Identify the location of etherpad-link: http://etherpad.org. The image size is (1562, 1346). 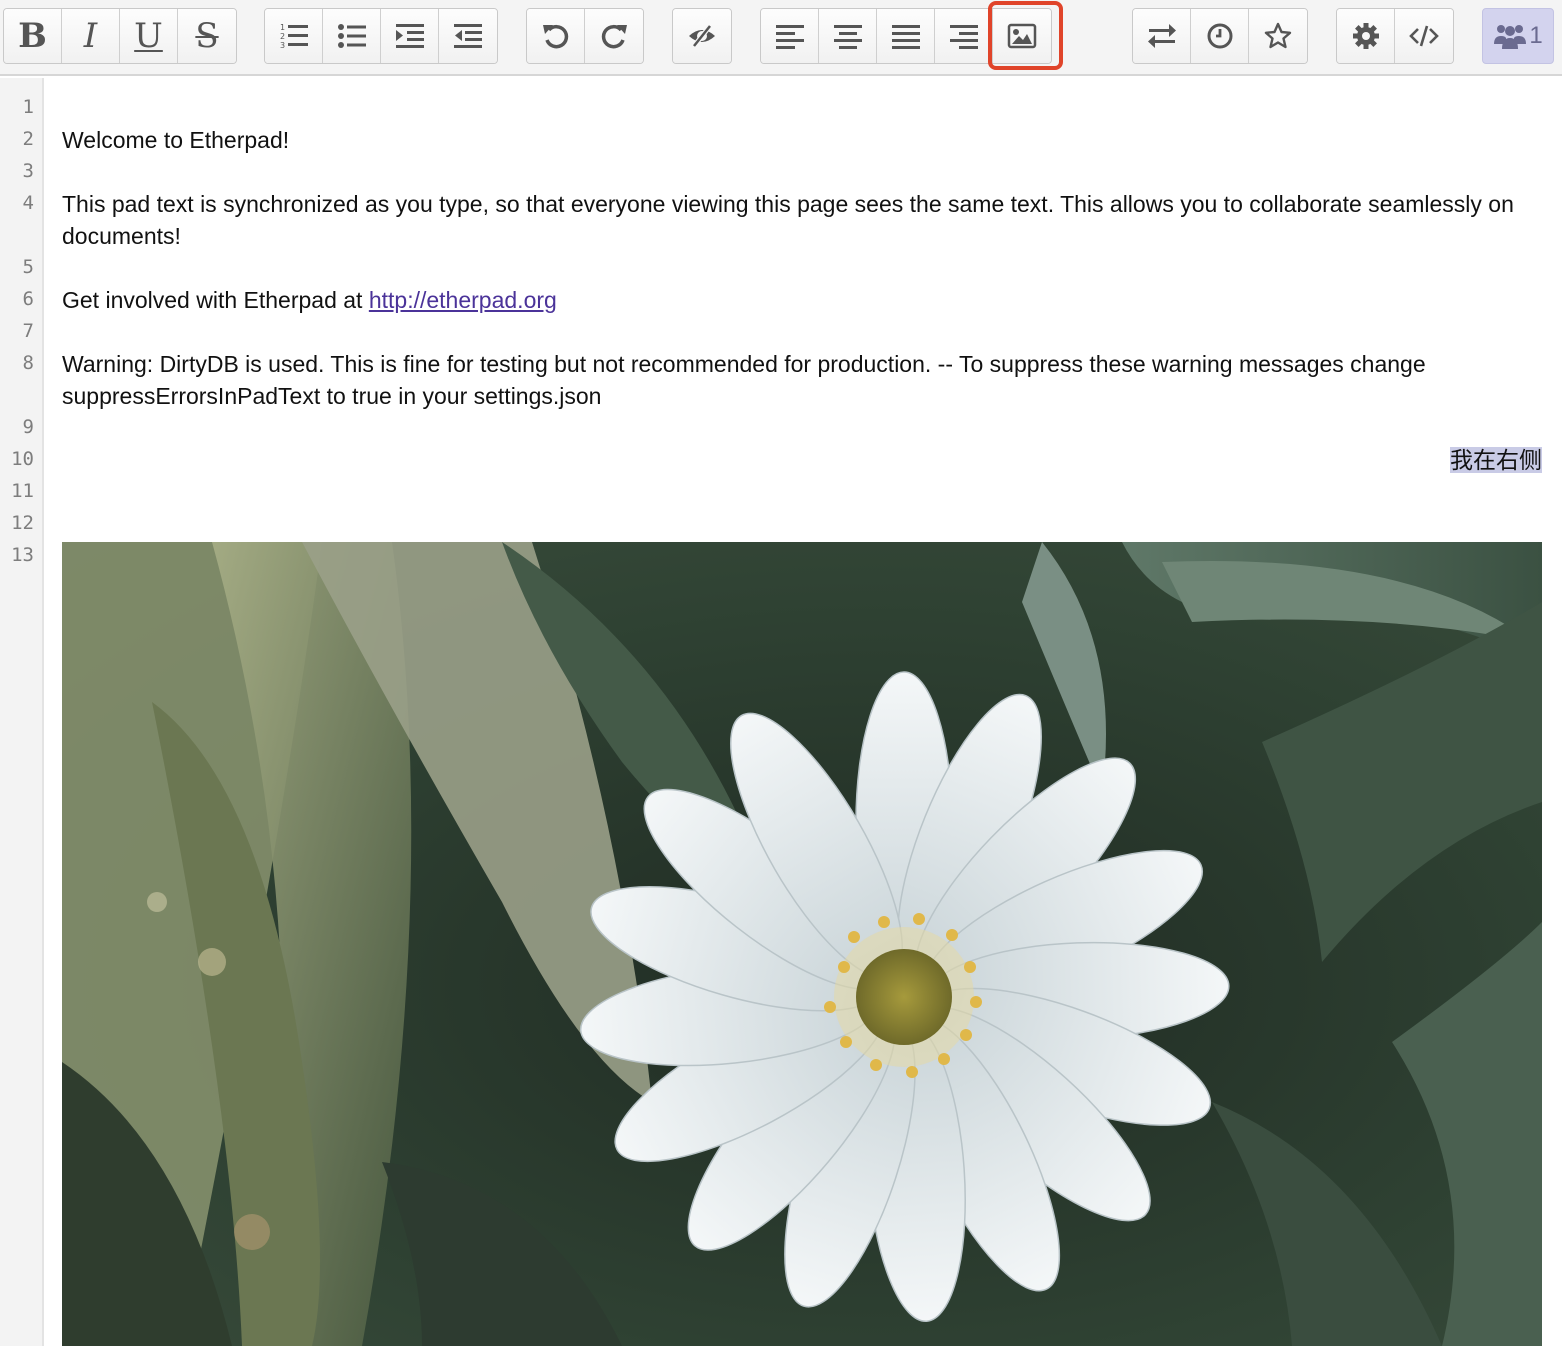
(463, 300).